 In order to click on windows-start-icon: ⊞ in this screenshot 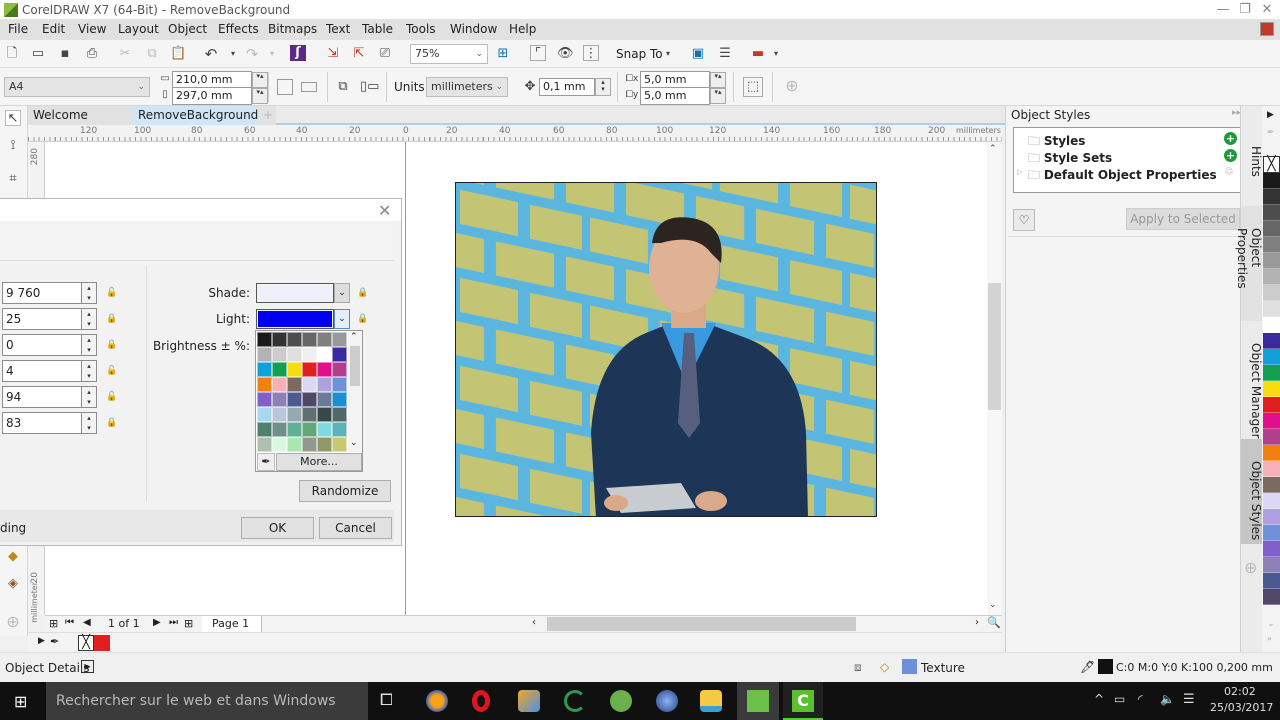, I will do `click(20, 701)`.